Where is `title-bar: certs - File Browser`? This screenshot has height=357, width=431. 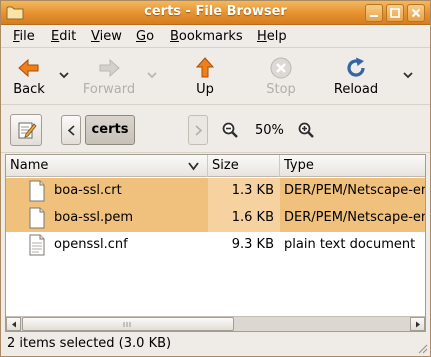
title-bar: certs - File Browser is located at coordinates (215, 13).